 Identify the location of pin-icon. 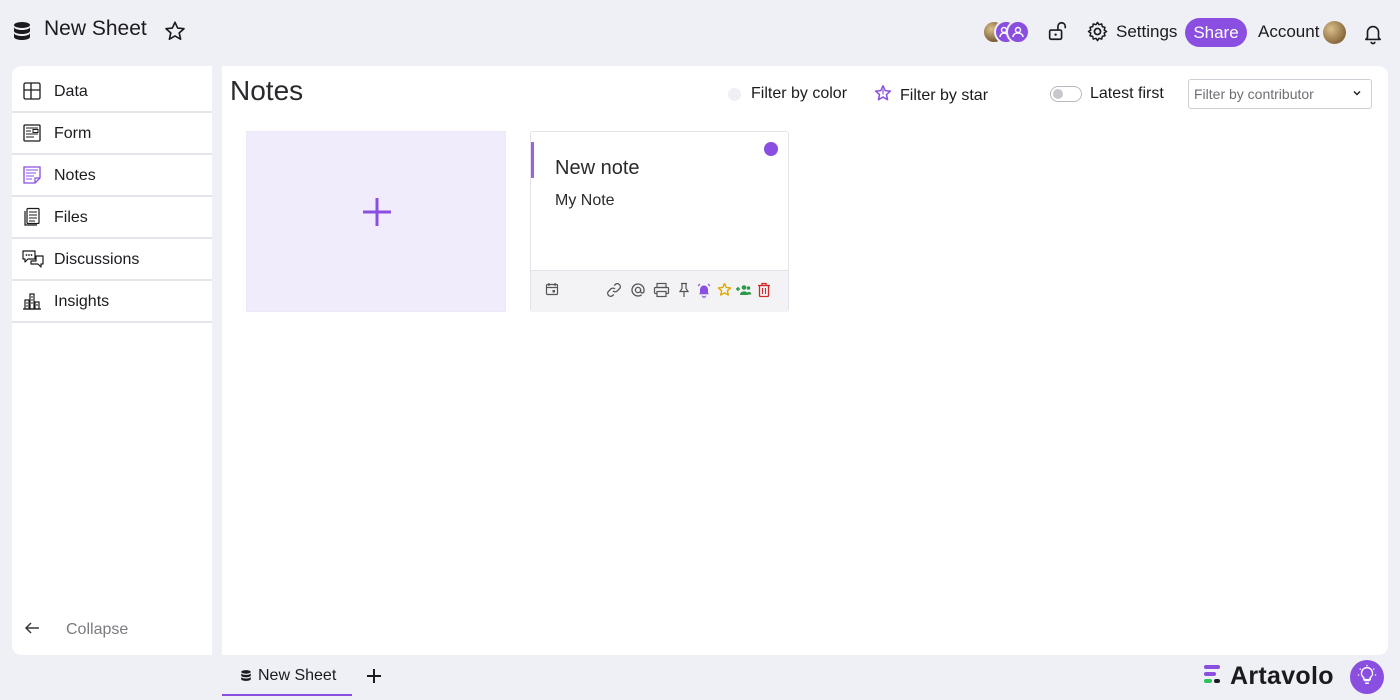
(686, 290).